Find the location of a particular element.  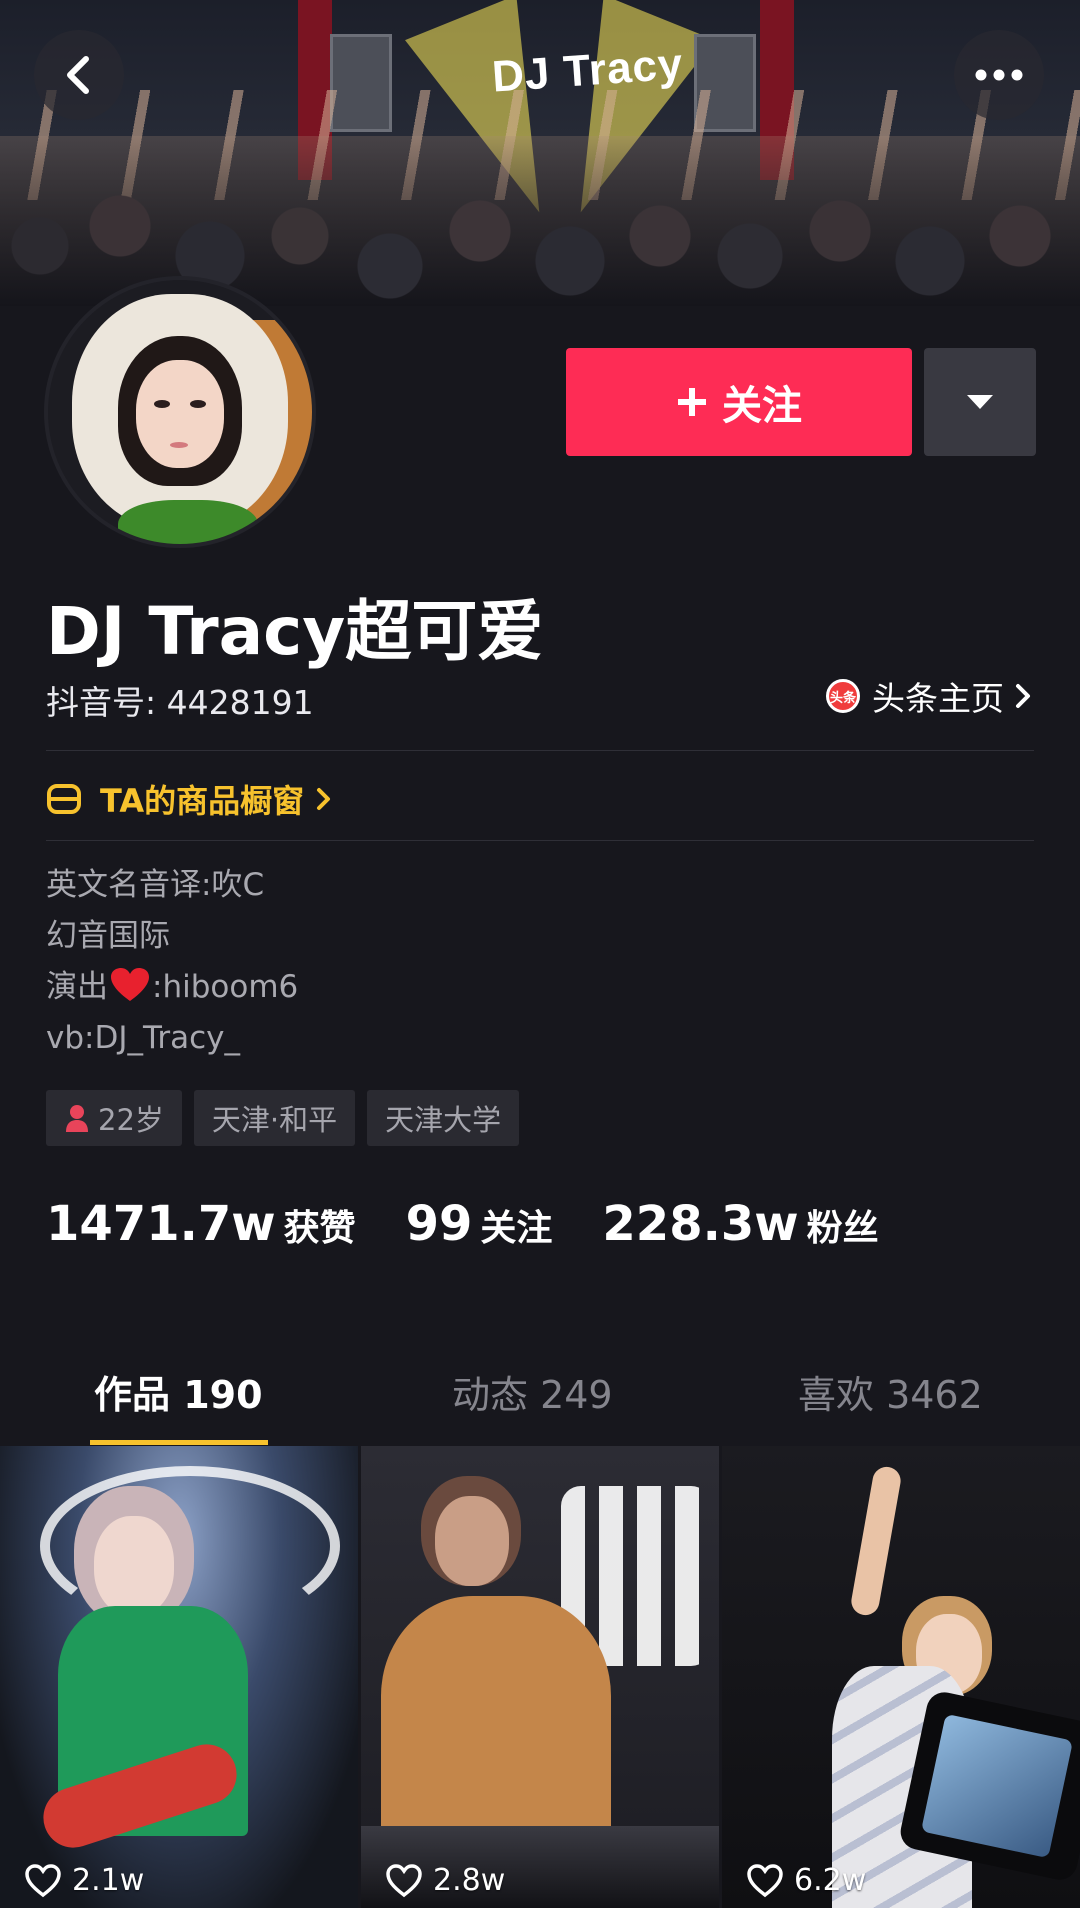

back-button is located at coordinates (79, 75).